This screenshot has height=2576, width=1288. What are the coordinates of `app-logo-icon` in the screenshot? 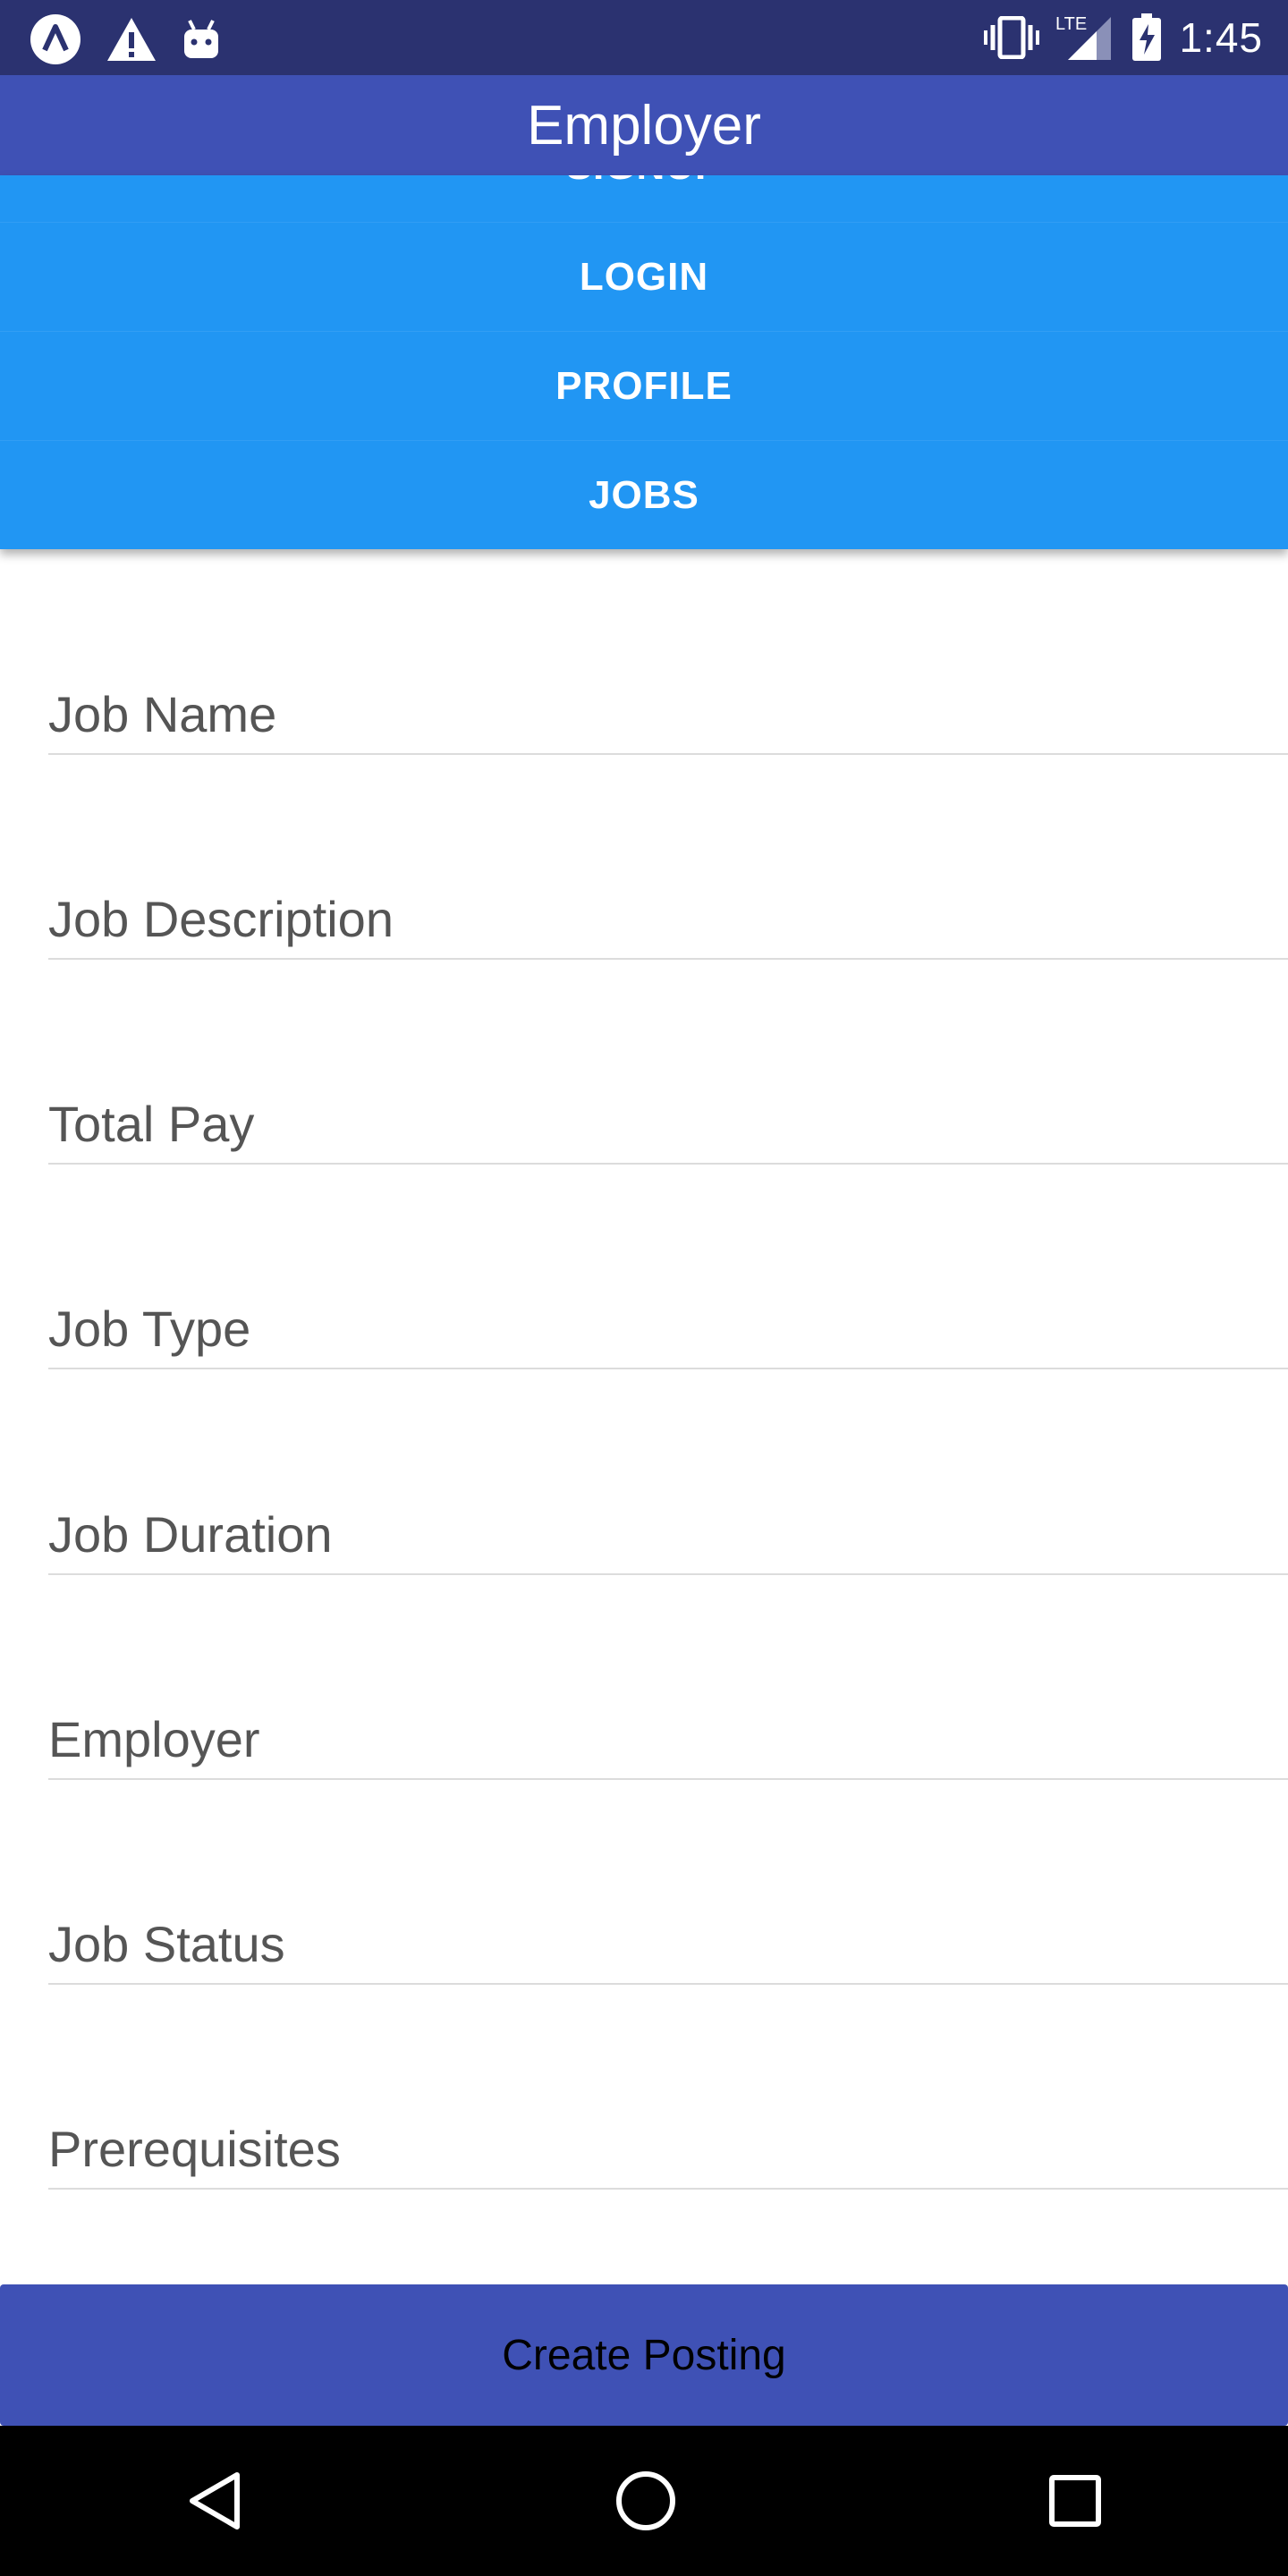 It's located at (55, 39).